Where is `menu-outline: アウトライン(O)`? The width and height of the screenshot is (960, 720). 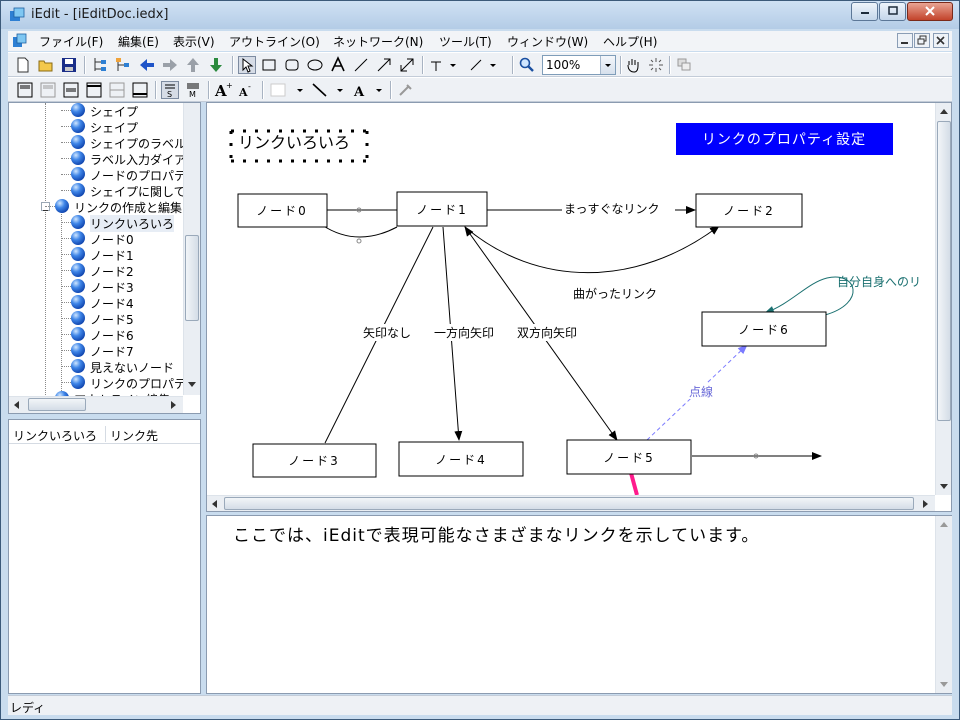
menu-outline: アウトライン(O) is located at coordinates (274, 41).